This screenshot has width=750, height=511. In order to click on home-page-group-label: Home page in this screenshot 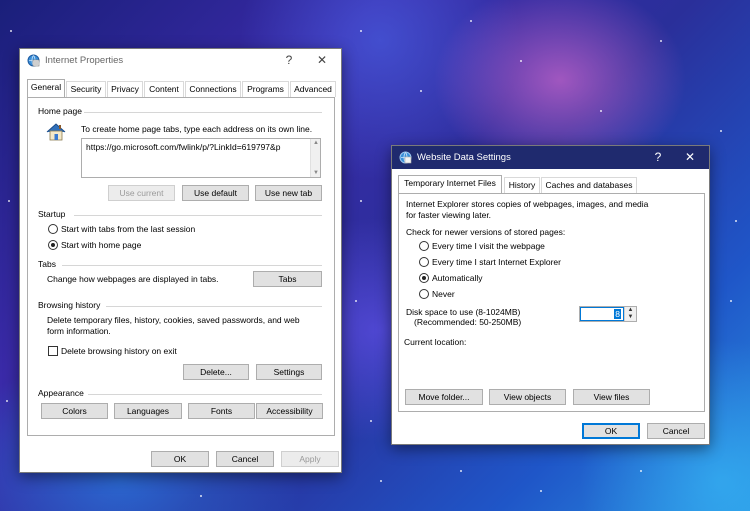, I will do `click(60, 111)`.